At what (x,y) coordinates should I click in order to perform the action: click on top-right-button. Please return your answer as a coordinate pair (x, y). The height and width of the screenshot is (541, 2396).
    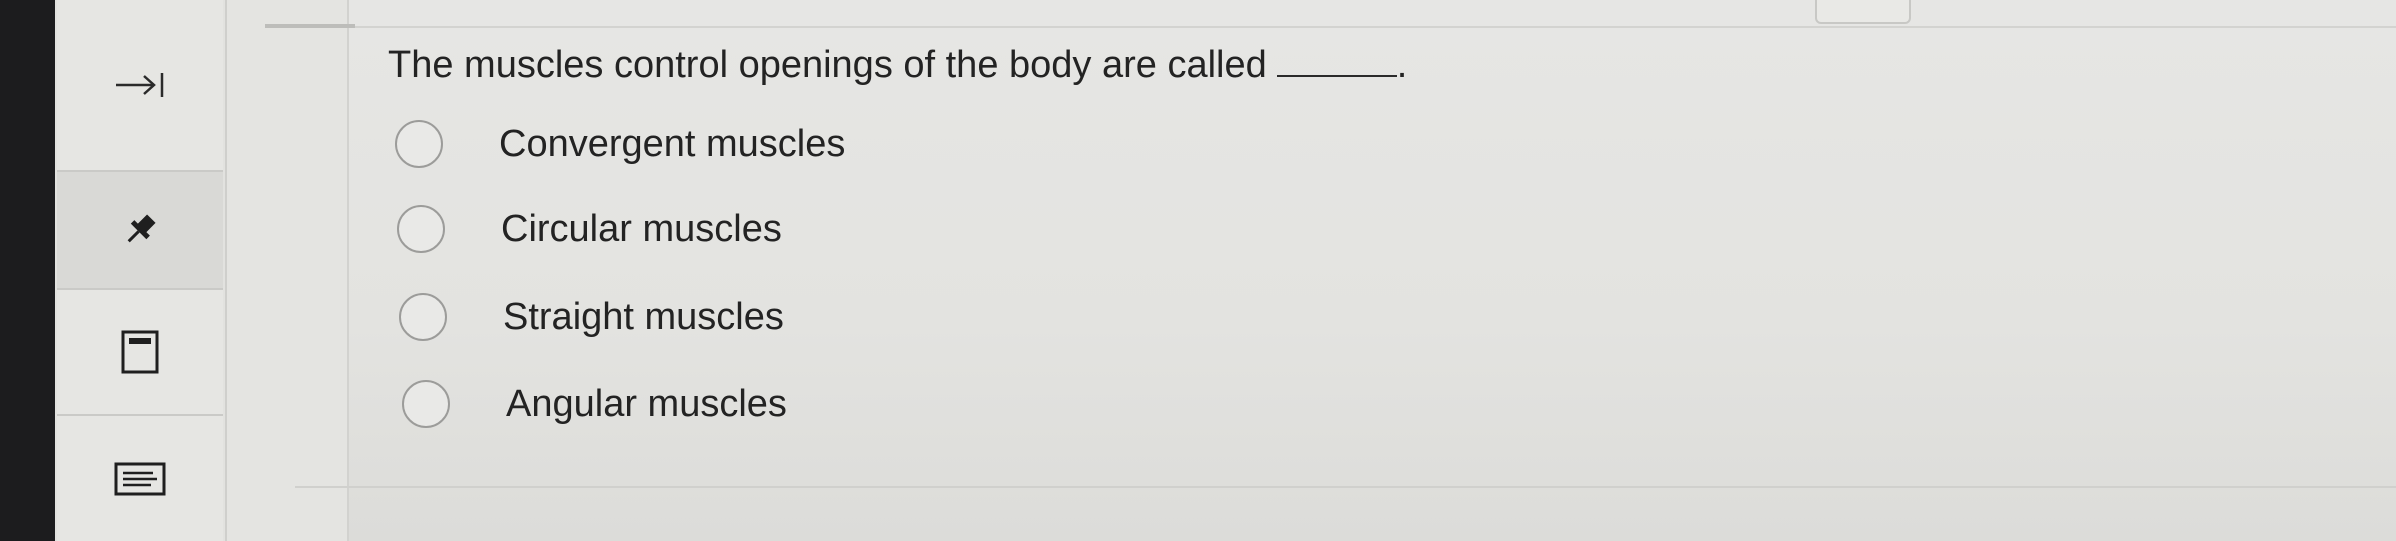
    Looking at the image, I should click on (1863, 12).